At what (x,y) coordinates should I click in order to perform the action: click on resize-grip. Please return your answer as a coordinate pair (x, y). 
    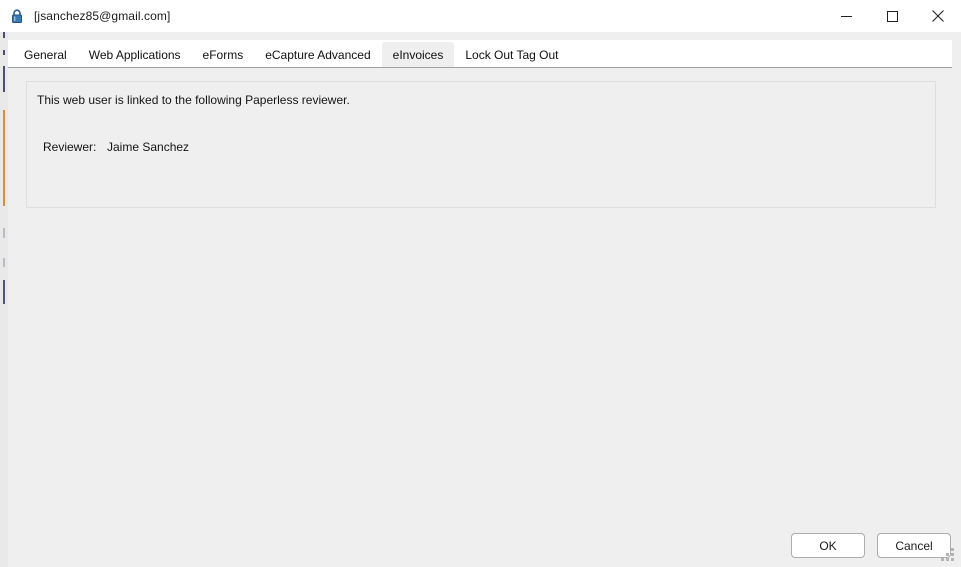
    Looking at the image, I should click on (948, 555).